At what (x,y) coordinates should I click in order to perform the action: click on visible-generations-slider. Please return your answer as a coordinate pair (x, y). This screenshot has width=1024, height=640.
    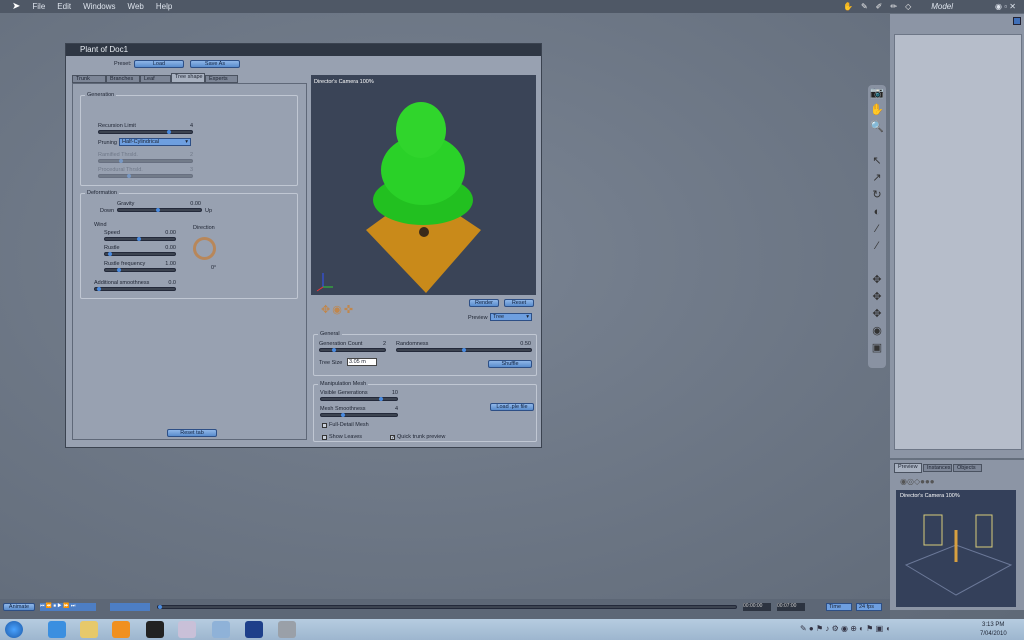
    Looking at the image, I should click on (359, 399).